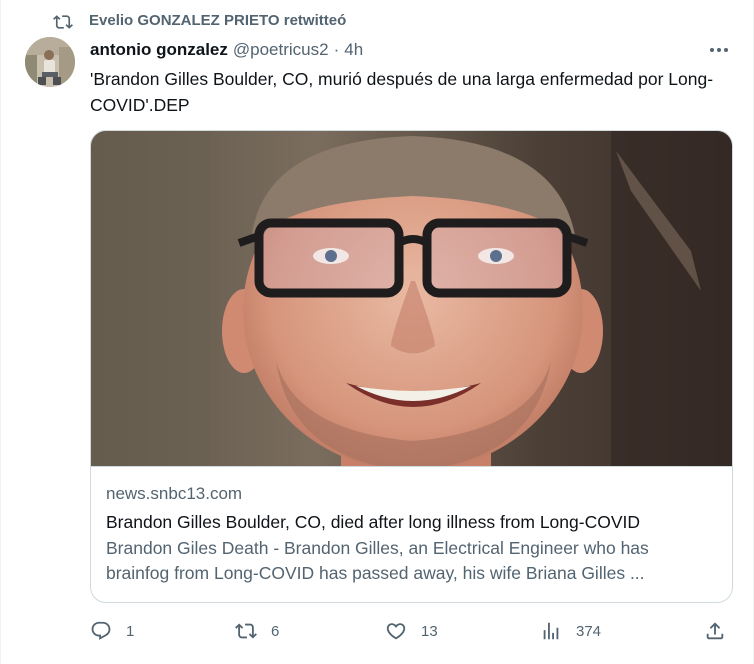 Image resolution: width=754 pixels, height=664 pixels. Describe the element at coordinates (130, 631) in the screenshot. I see `reply-count: 1` at that location.